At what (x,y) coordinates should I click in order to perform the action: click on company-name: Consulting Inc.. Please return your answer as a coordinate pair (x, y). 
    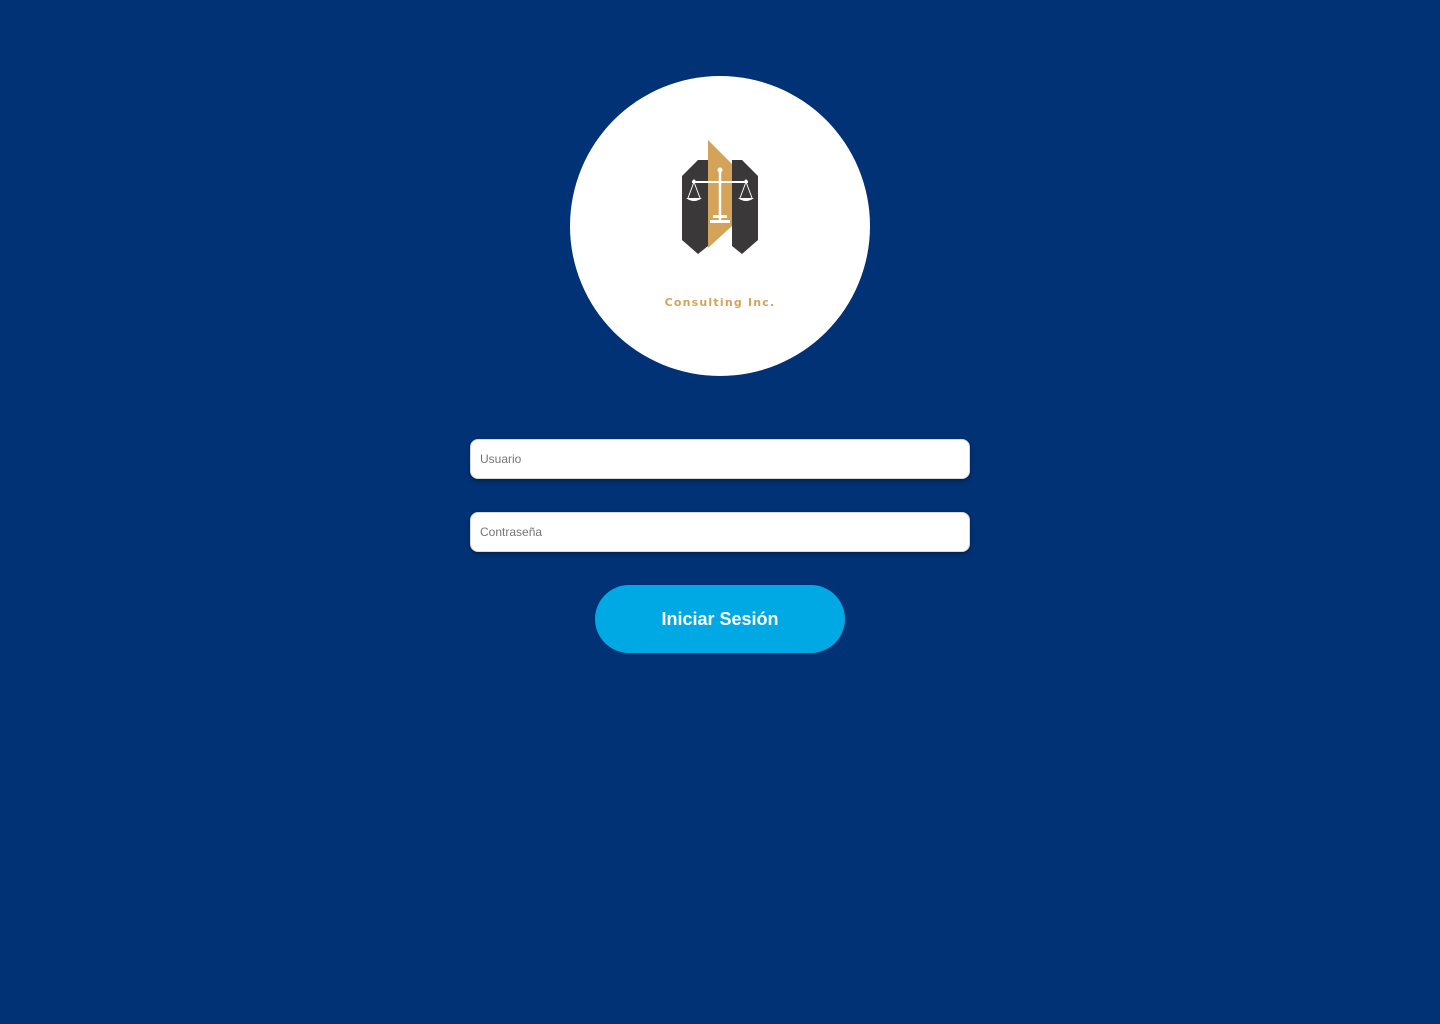
    Looking at the image, I should click on (720, 302).